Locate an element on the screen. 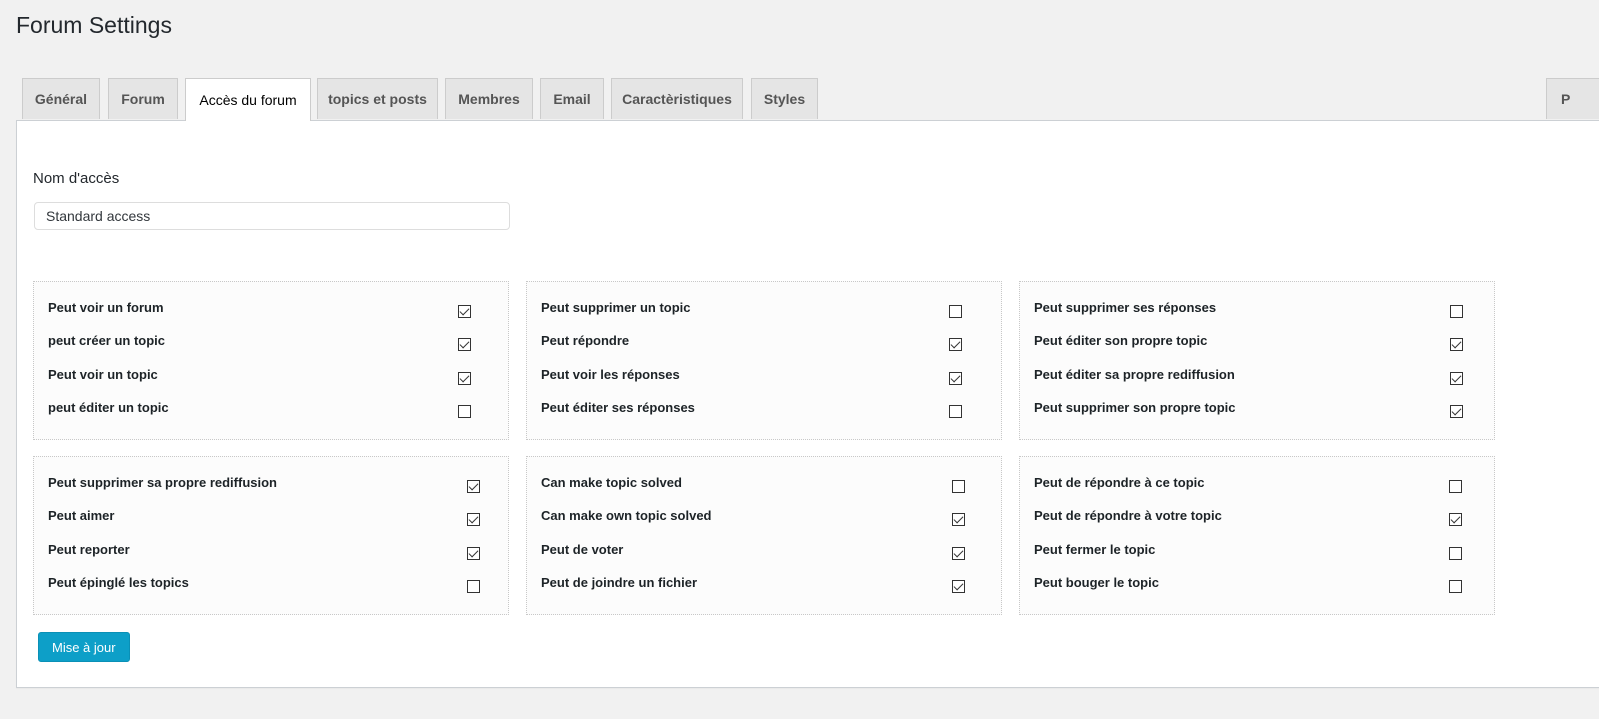  permission-row: Peut de voter is located at coordinates (764, 554).